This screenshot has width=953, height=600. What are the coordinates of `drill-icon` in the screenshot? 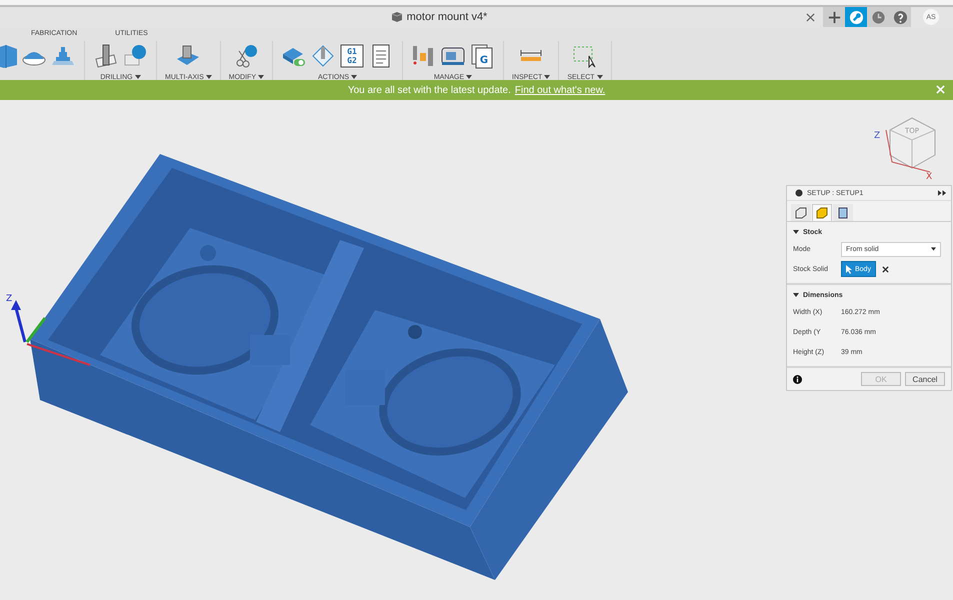 It's located at (106, 56).